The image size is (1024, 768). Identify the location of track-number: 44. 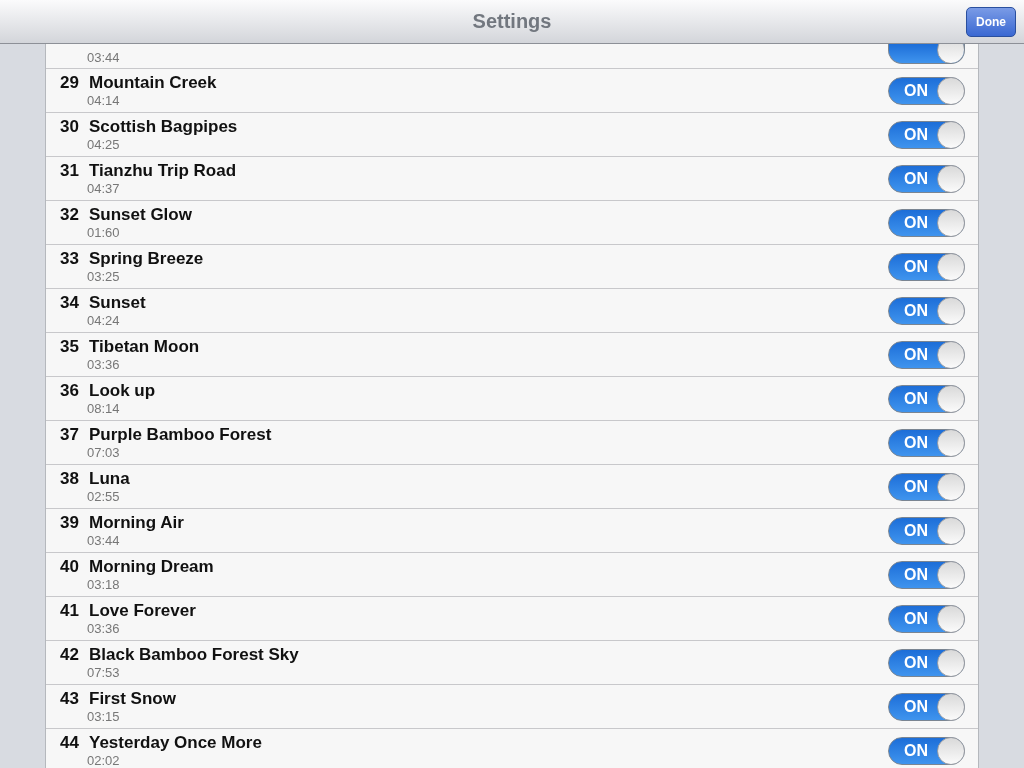
(69, 743).